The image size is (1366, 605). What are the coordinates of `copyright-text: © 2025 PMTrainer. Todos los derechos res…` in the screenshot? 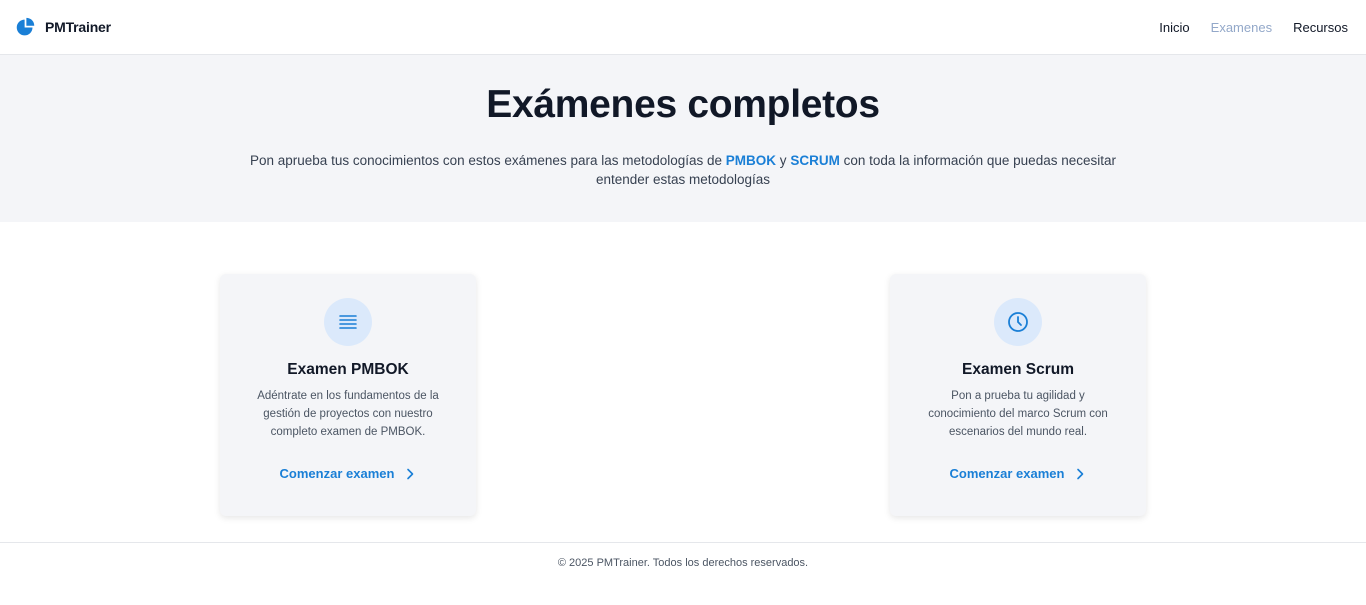 It's located at (683, 563).